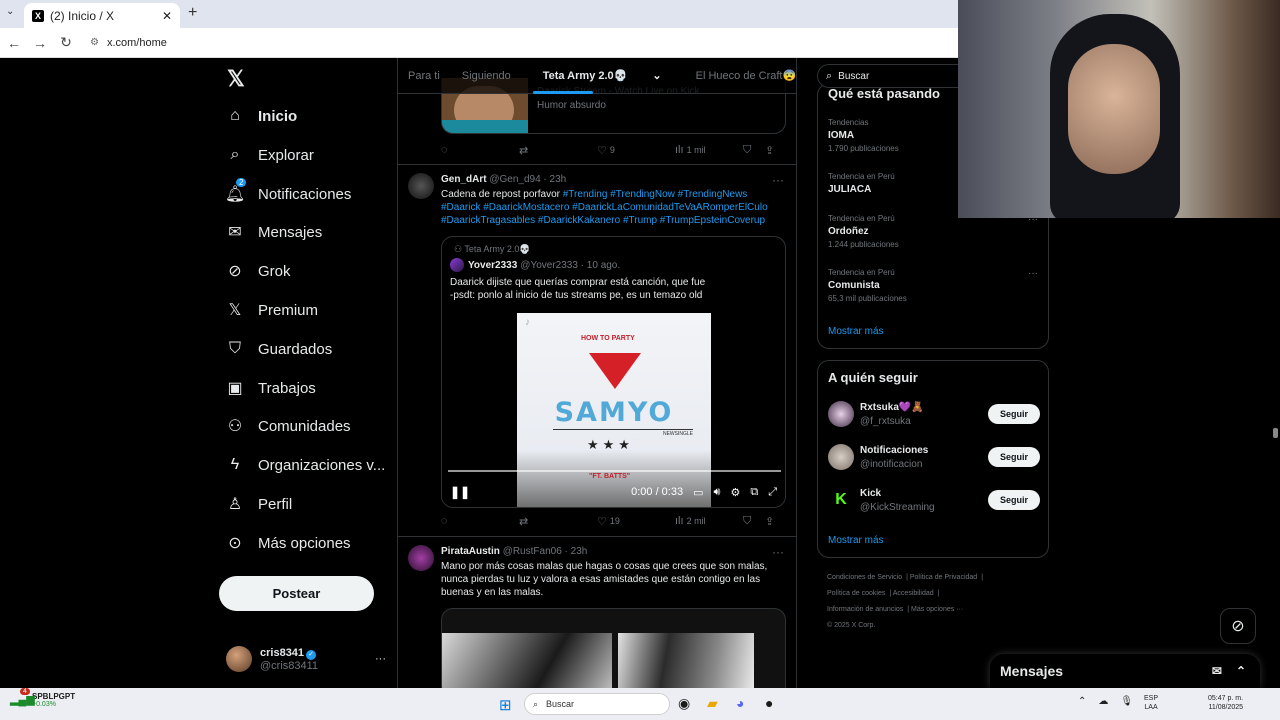  What do you see at coordinates (42, 698) in the screenshot?
I see `stock-widget: ▂▄▆ 4 SPBLPGPT +0.03%` at bounding box center [42, 698].